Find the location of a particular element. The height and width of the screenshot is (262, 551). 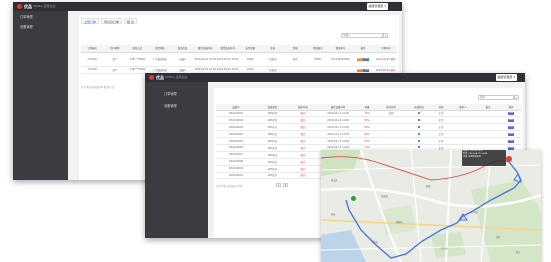

map-label: 前海 is located at coordinates (333, 214).